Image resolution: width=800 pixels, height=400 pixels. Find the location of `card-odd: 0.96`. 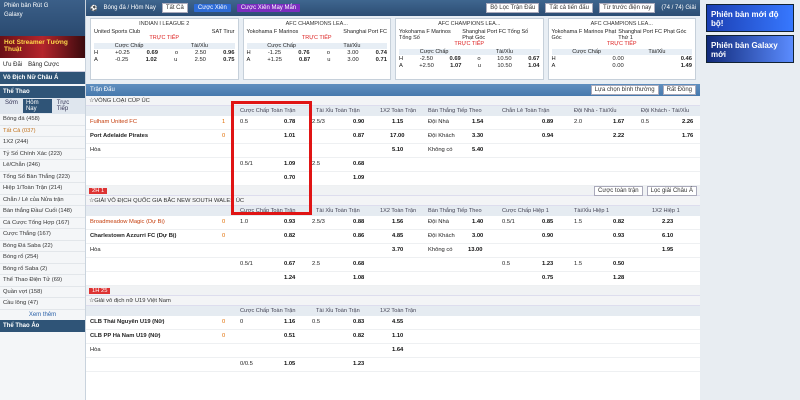

card-odd: 0.96 is located at coordinates (228, 53).